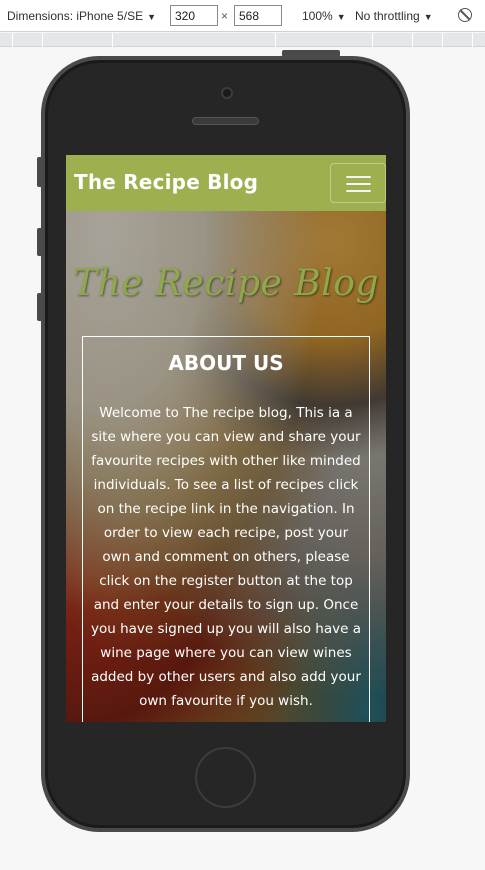  I want to click on home-button, so click(225, 777).